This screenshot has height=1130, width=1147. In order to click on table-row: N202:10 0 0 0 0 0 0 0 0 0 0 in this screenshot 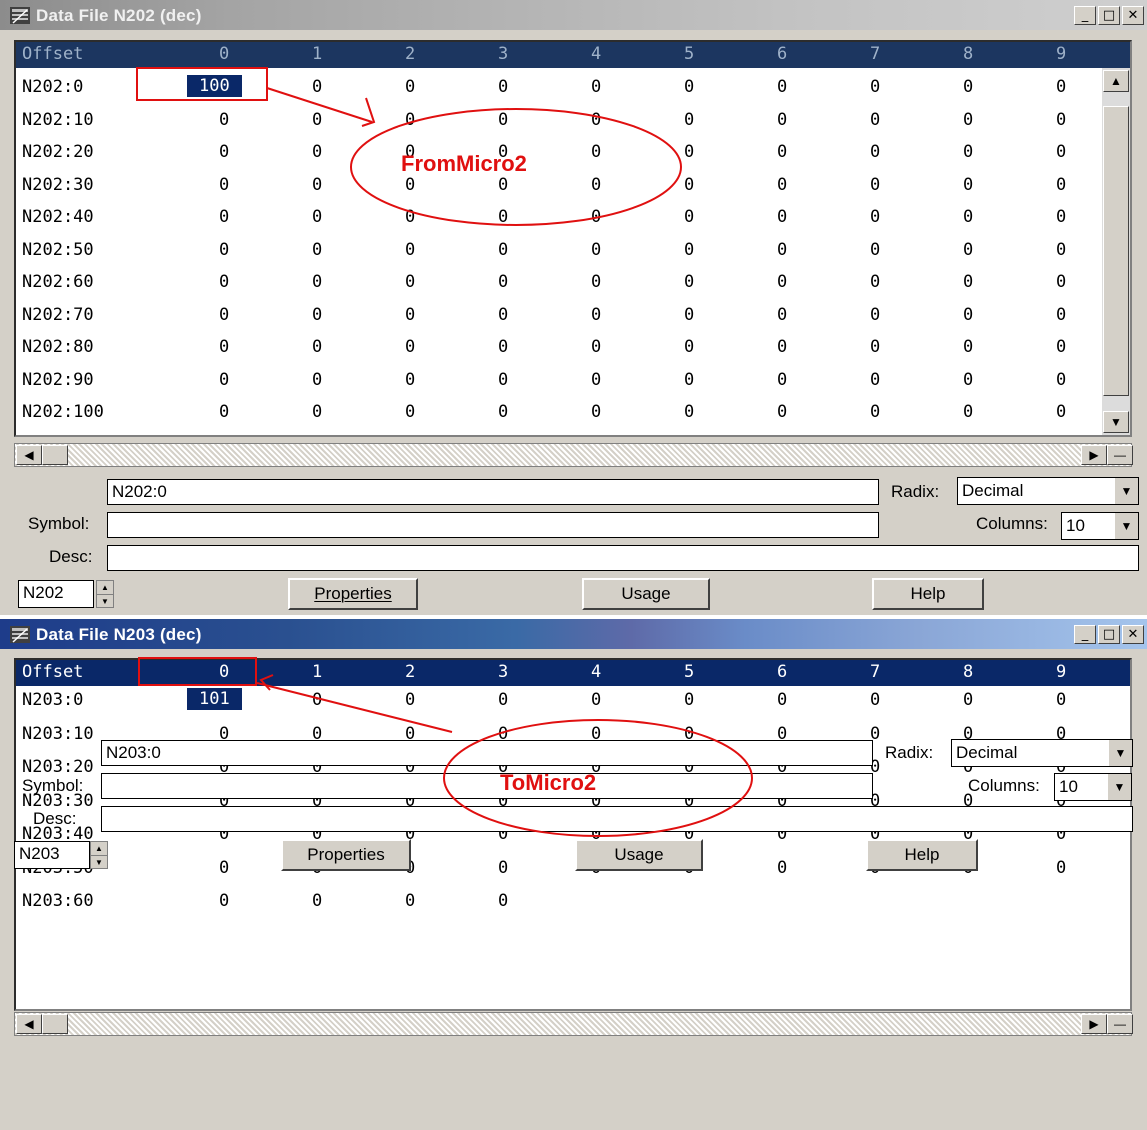, I will do `click(573, 121)`.